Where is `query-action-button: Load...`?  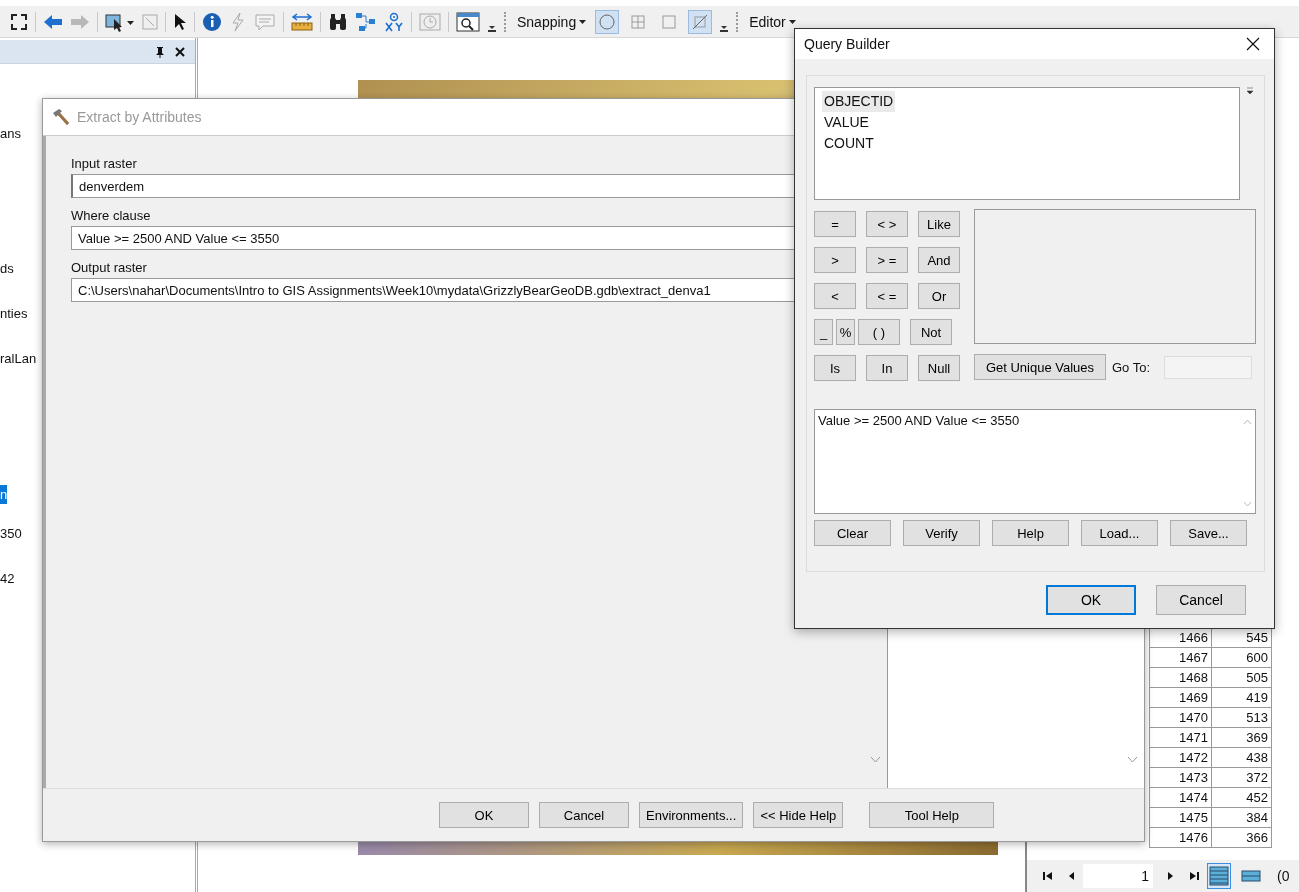
query-action-button: Load... is located at coordinates (1119, 533).